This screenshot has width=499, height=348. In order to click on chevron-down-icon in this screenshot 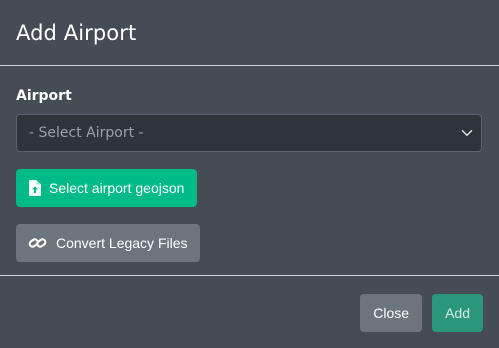, I will do `click(467, 133)`.